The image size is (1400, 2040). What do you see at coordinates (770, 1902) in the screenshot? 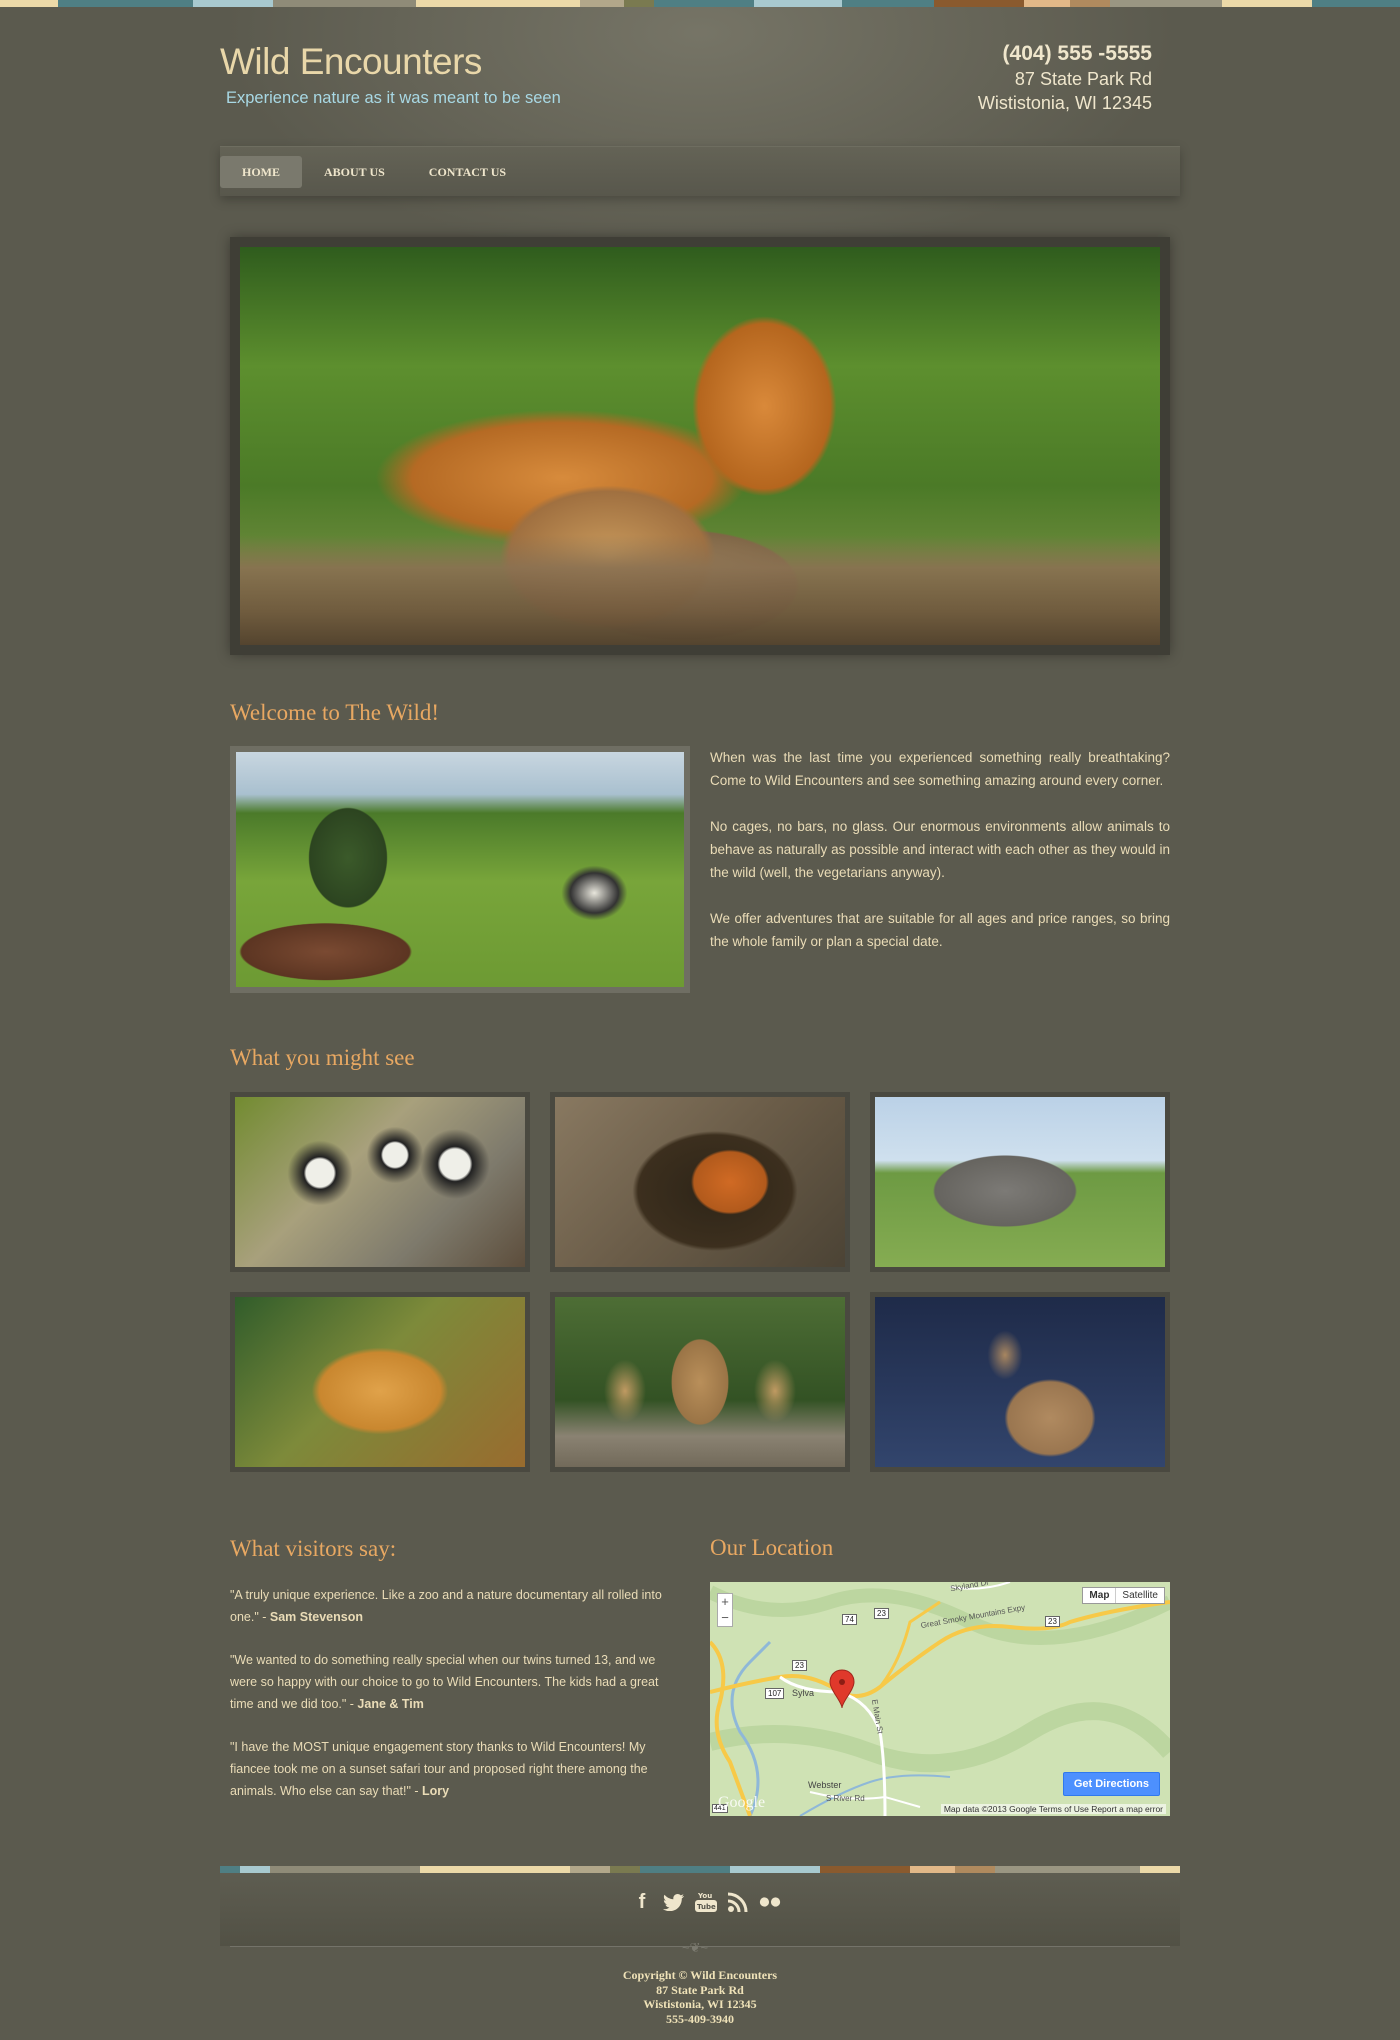
I see `flickr-icon` at bounding box center [770, 1902].